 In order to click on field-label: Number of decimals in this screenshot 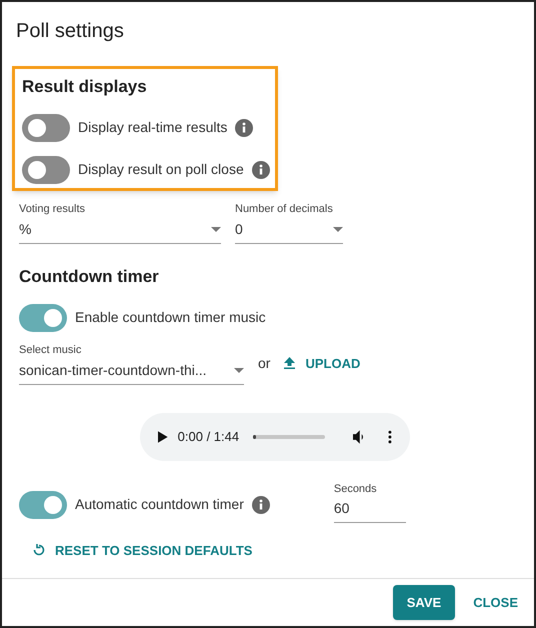, I will do `click(284, 209)`.